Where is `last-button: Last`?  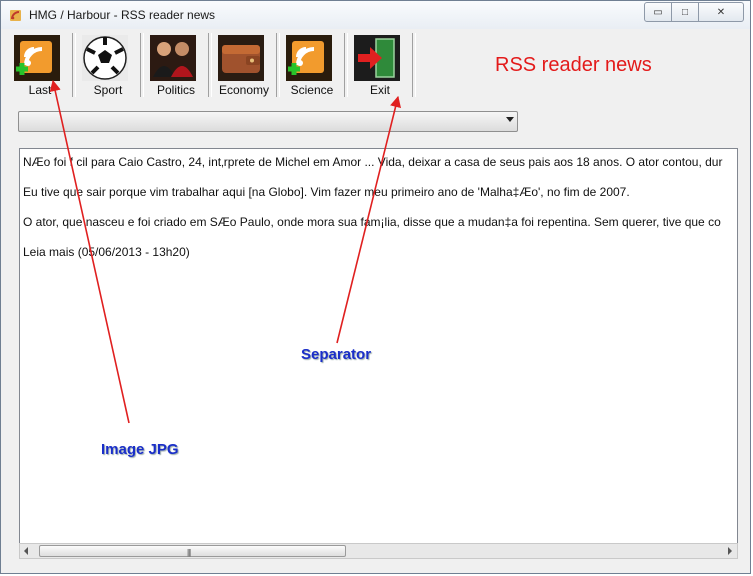
last-button: Last is located at coordinates (40, 64).